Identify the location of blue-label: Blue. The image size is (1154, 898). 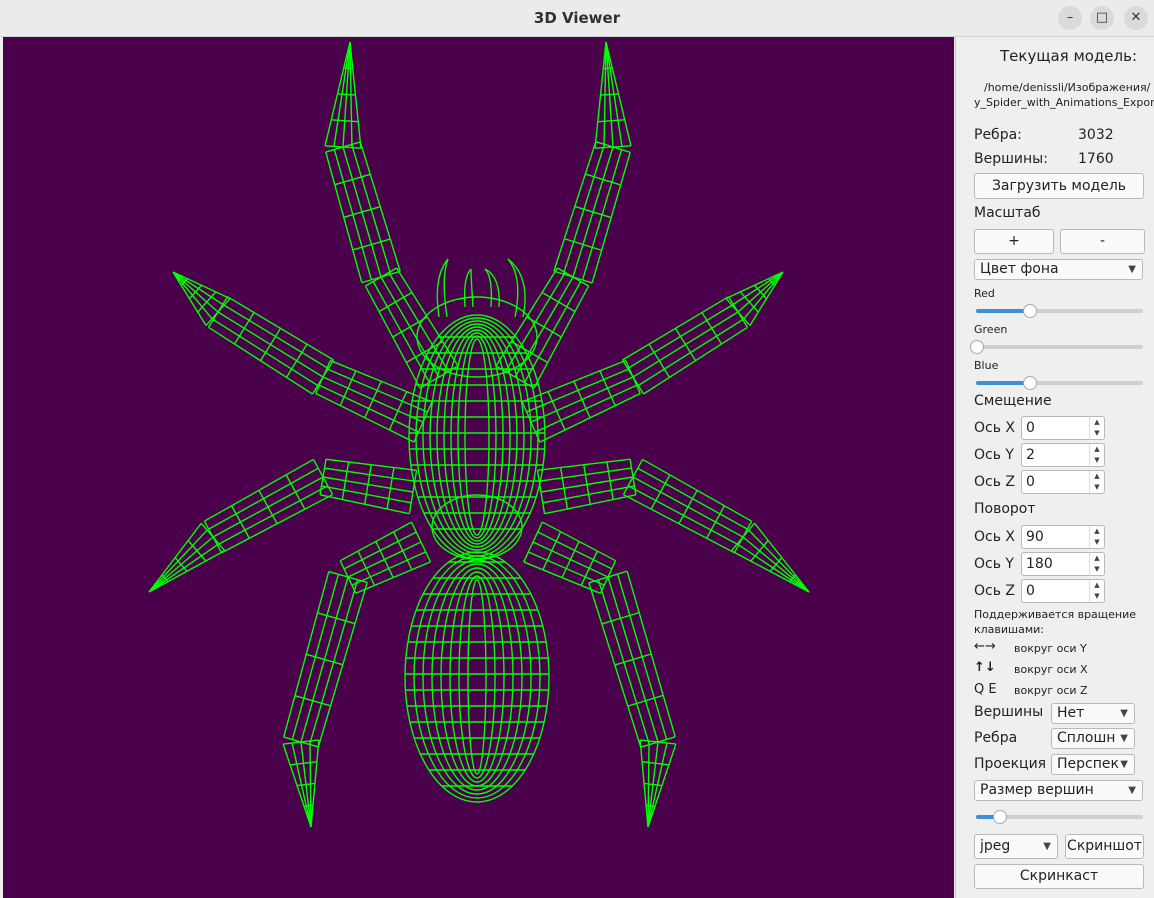
(986, 365).